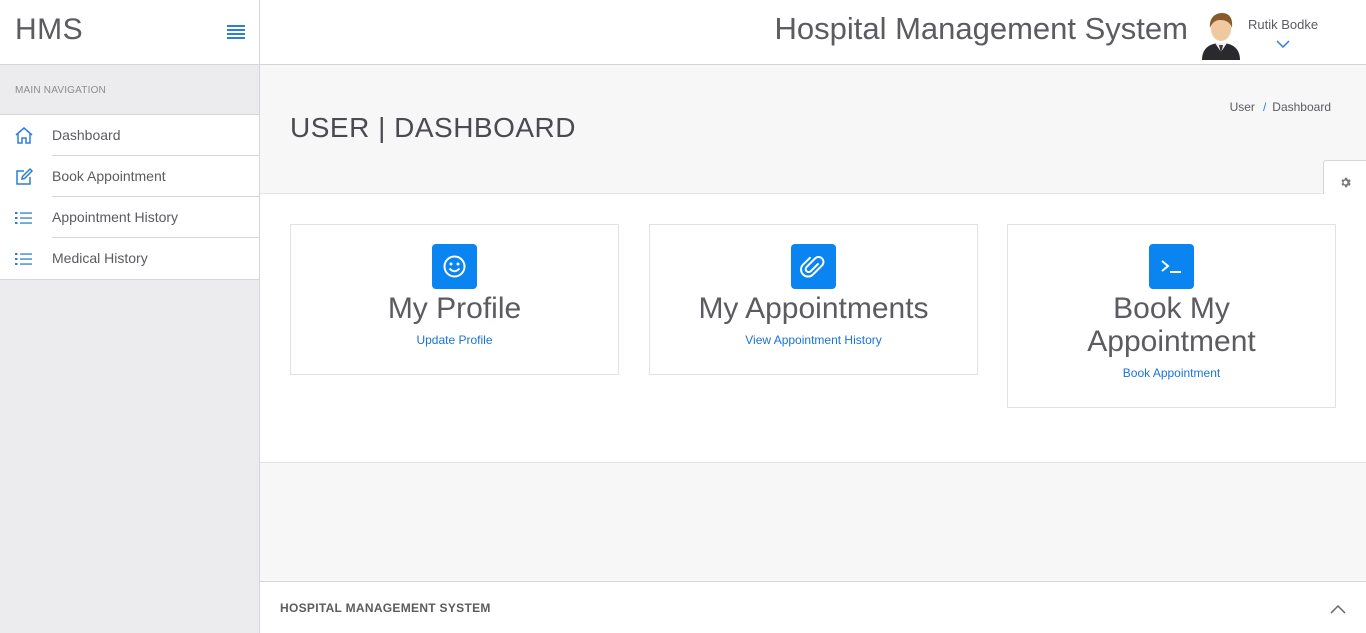  I want to click on breadcrumb-item-dashboard: Dashboard, so click(1301, 107).